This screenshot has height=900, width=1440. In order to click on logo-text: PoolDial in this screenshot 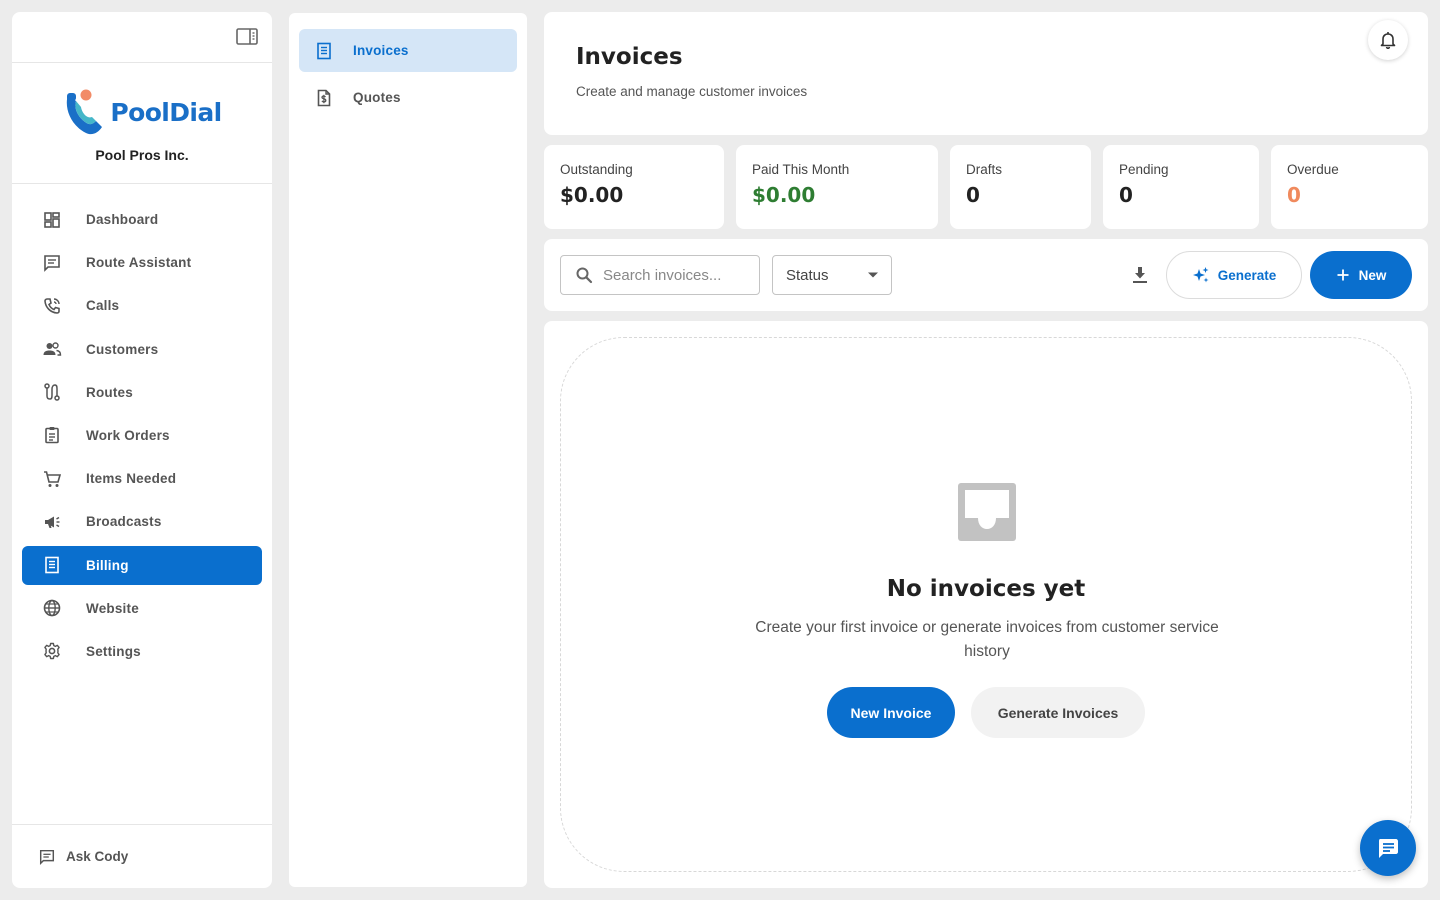, I will do `click(166, 112)`.